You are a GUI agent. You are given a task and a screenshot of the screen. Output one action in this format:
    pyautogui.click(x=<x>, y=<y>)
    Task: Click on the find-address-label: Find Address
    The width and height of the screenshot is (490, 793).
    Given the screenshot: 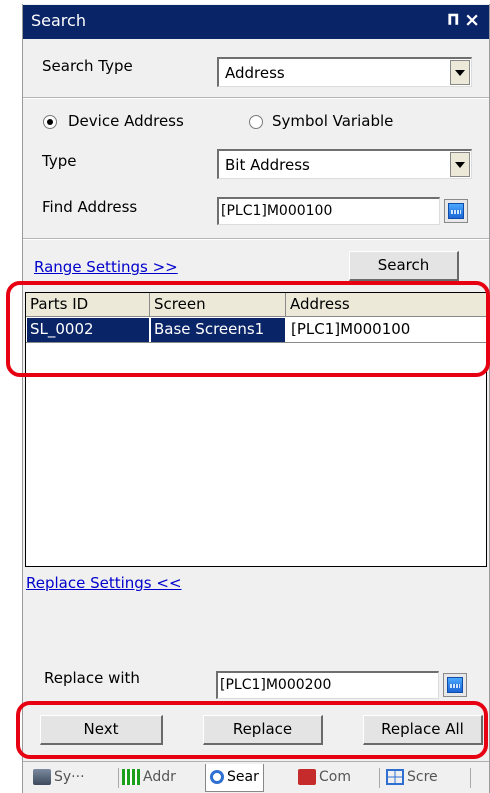 What is the action you would take?
    pyautogui.click(x=90, y=207)
    